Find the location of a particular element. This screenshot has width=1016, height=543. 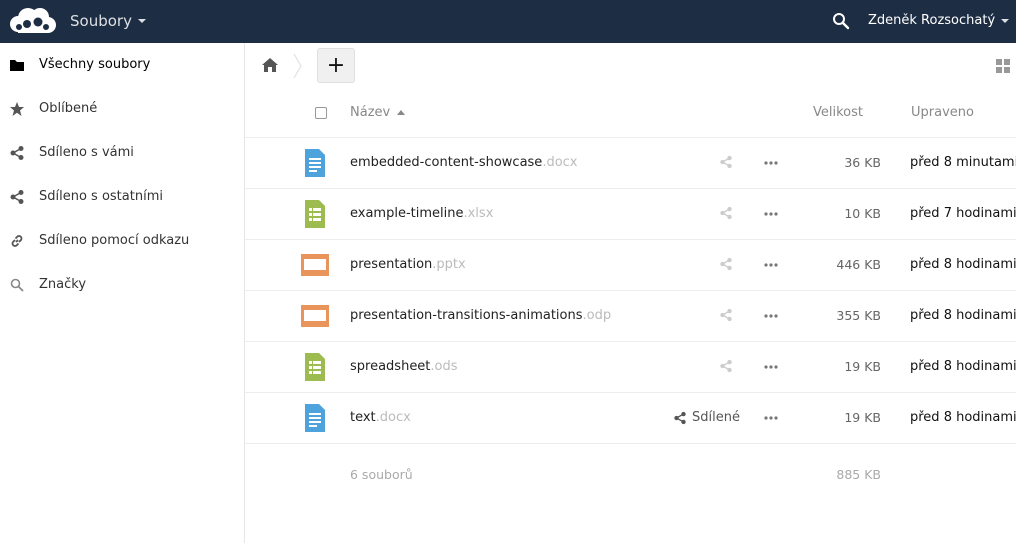

shared-label: Sdílené is located at coordinates (716, 417).